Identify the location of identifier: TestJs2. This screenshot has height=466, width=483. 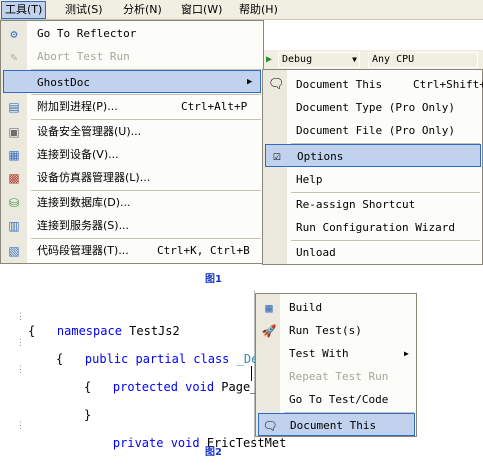
(150, 331).